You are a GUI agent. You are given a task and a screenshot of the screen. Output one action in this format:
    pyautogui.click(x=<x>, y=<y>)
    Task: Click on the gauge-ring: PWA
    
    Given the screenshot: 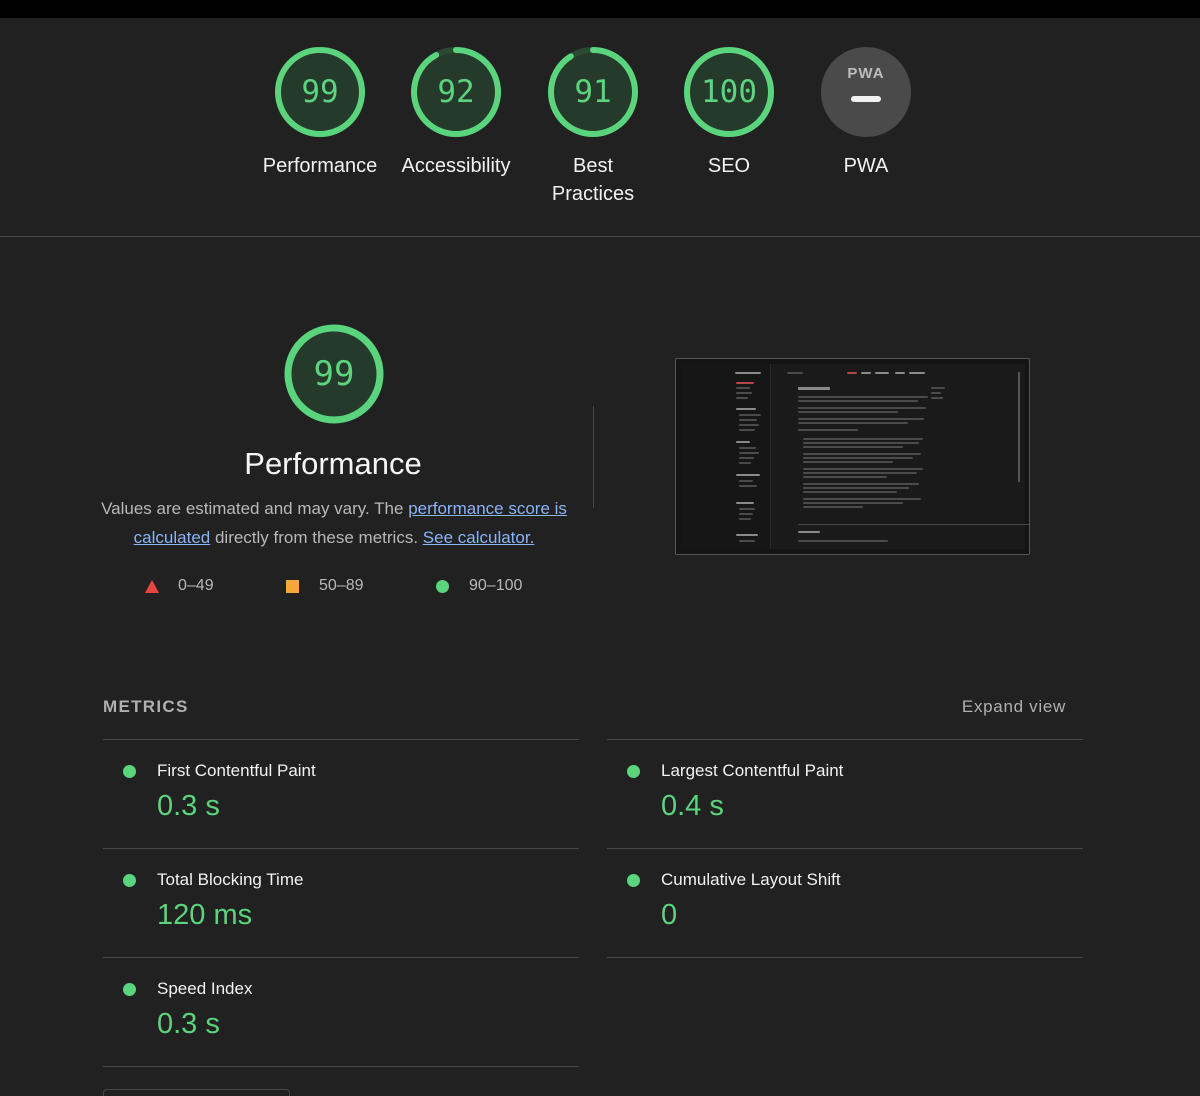 What is the action you would take?
    pyautogui.click(x=866, y=92)
    